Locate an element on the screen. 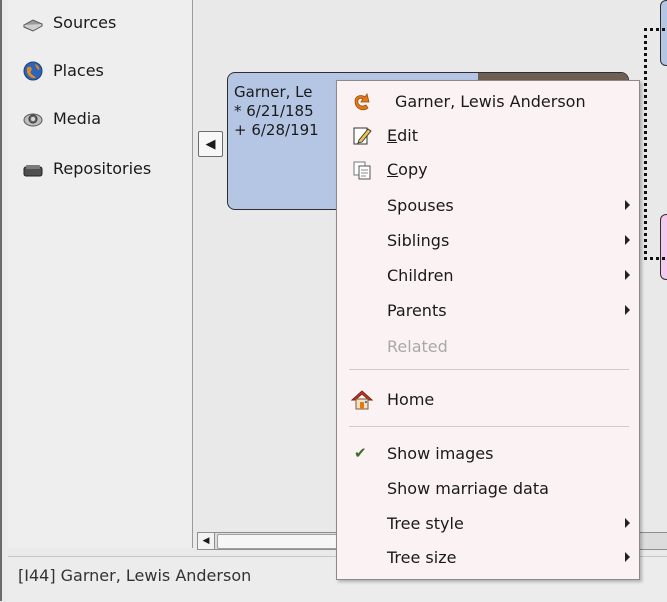 Image resolution: width=667 pixels, height=602 pixels. copy-icon is located at coordinates (362, 170).